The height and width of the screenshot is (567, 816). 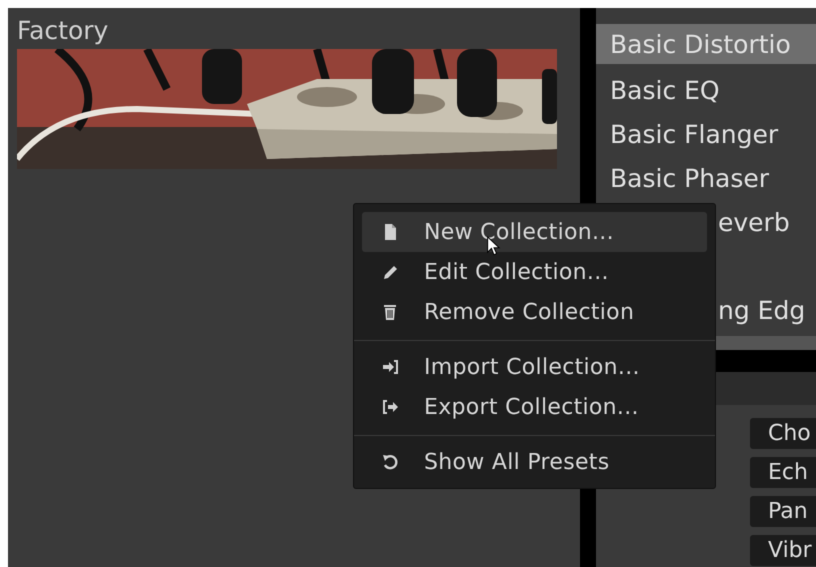 I want to click on panel-title: Factory, so click(x=62, y=31).